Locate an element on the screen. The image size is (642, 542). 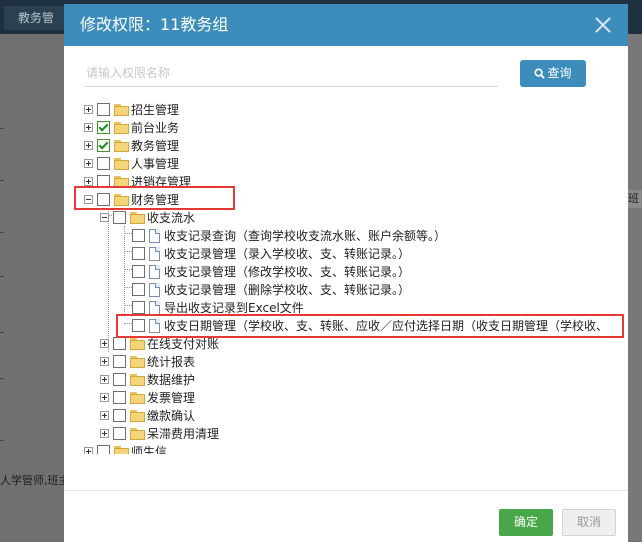
tree-item-label: 财务管理 is located at coordinates (155, 200).